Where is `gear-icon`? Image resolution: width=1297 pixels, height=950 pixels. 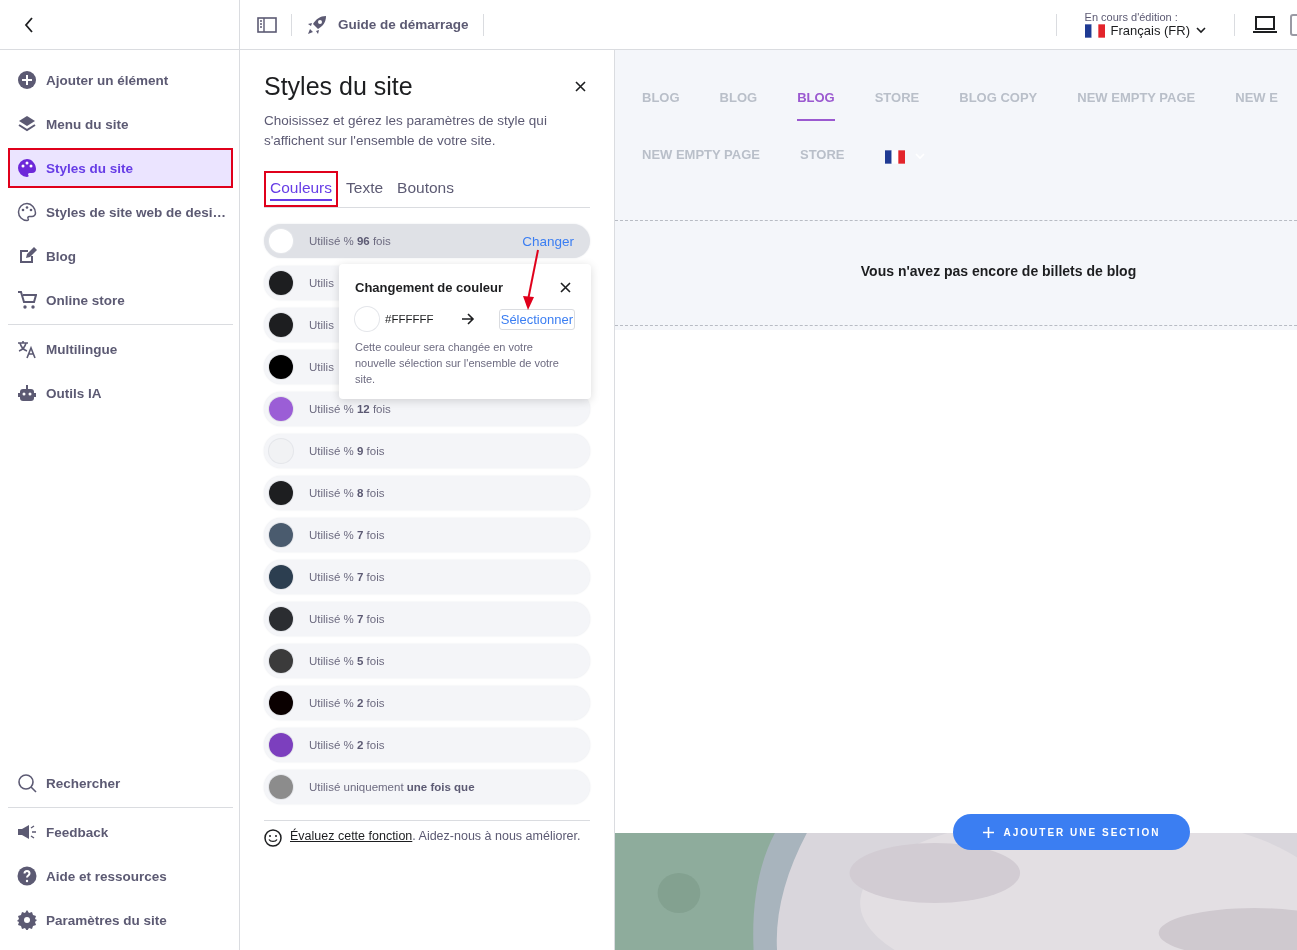
gear-icon is located at coordinates (27, 920).